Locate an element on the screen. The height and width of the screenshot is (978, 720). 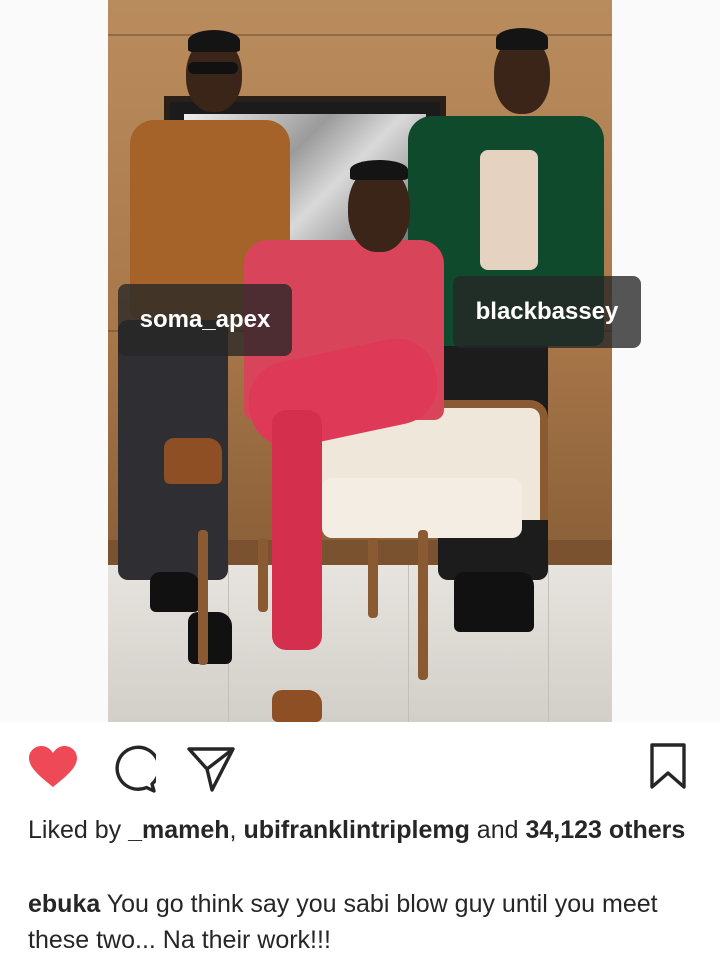
likes-prefix: Liked by is located at coordinates (75, 830).